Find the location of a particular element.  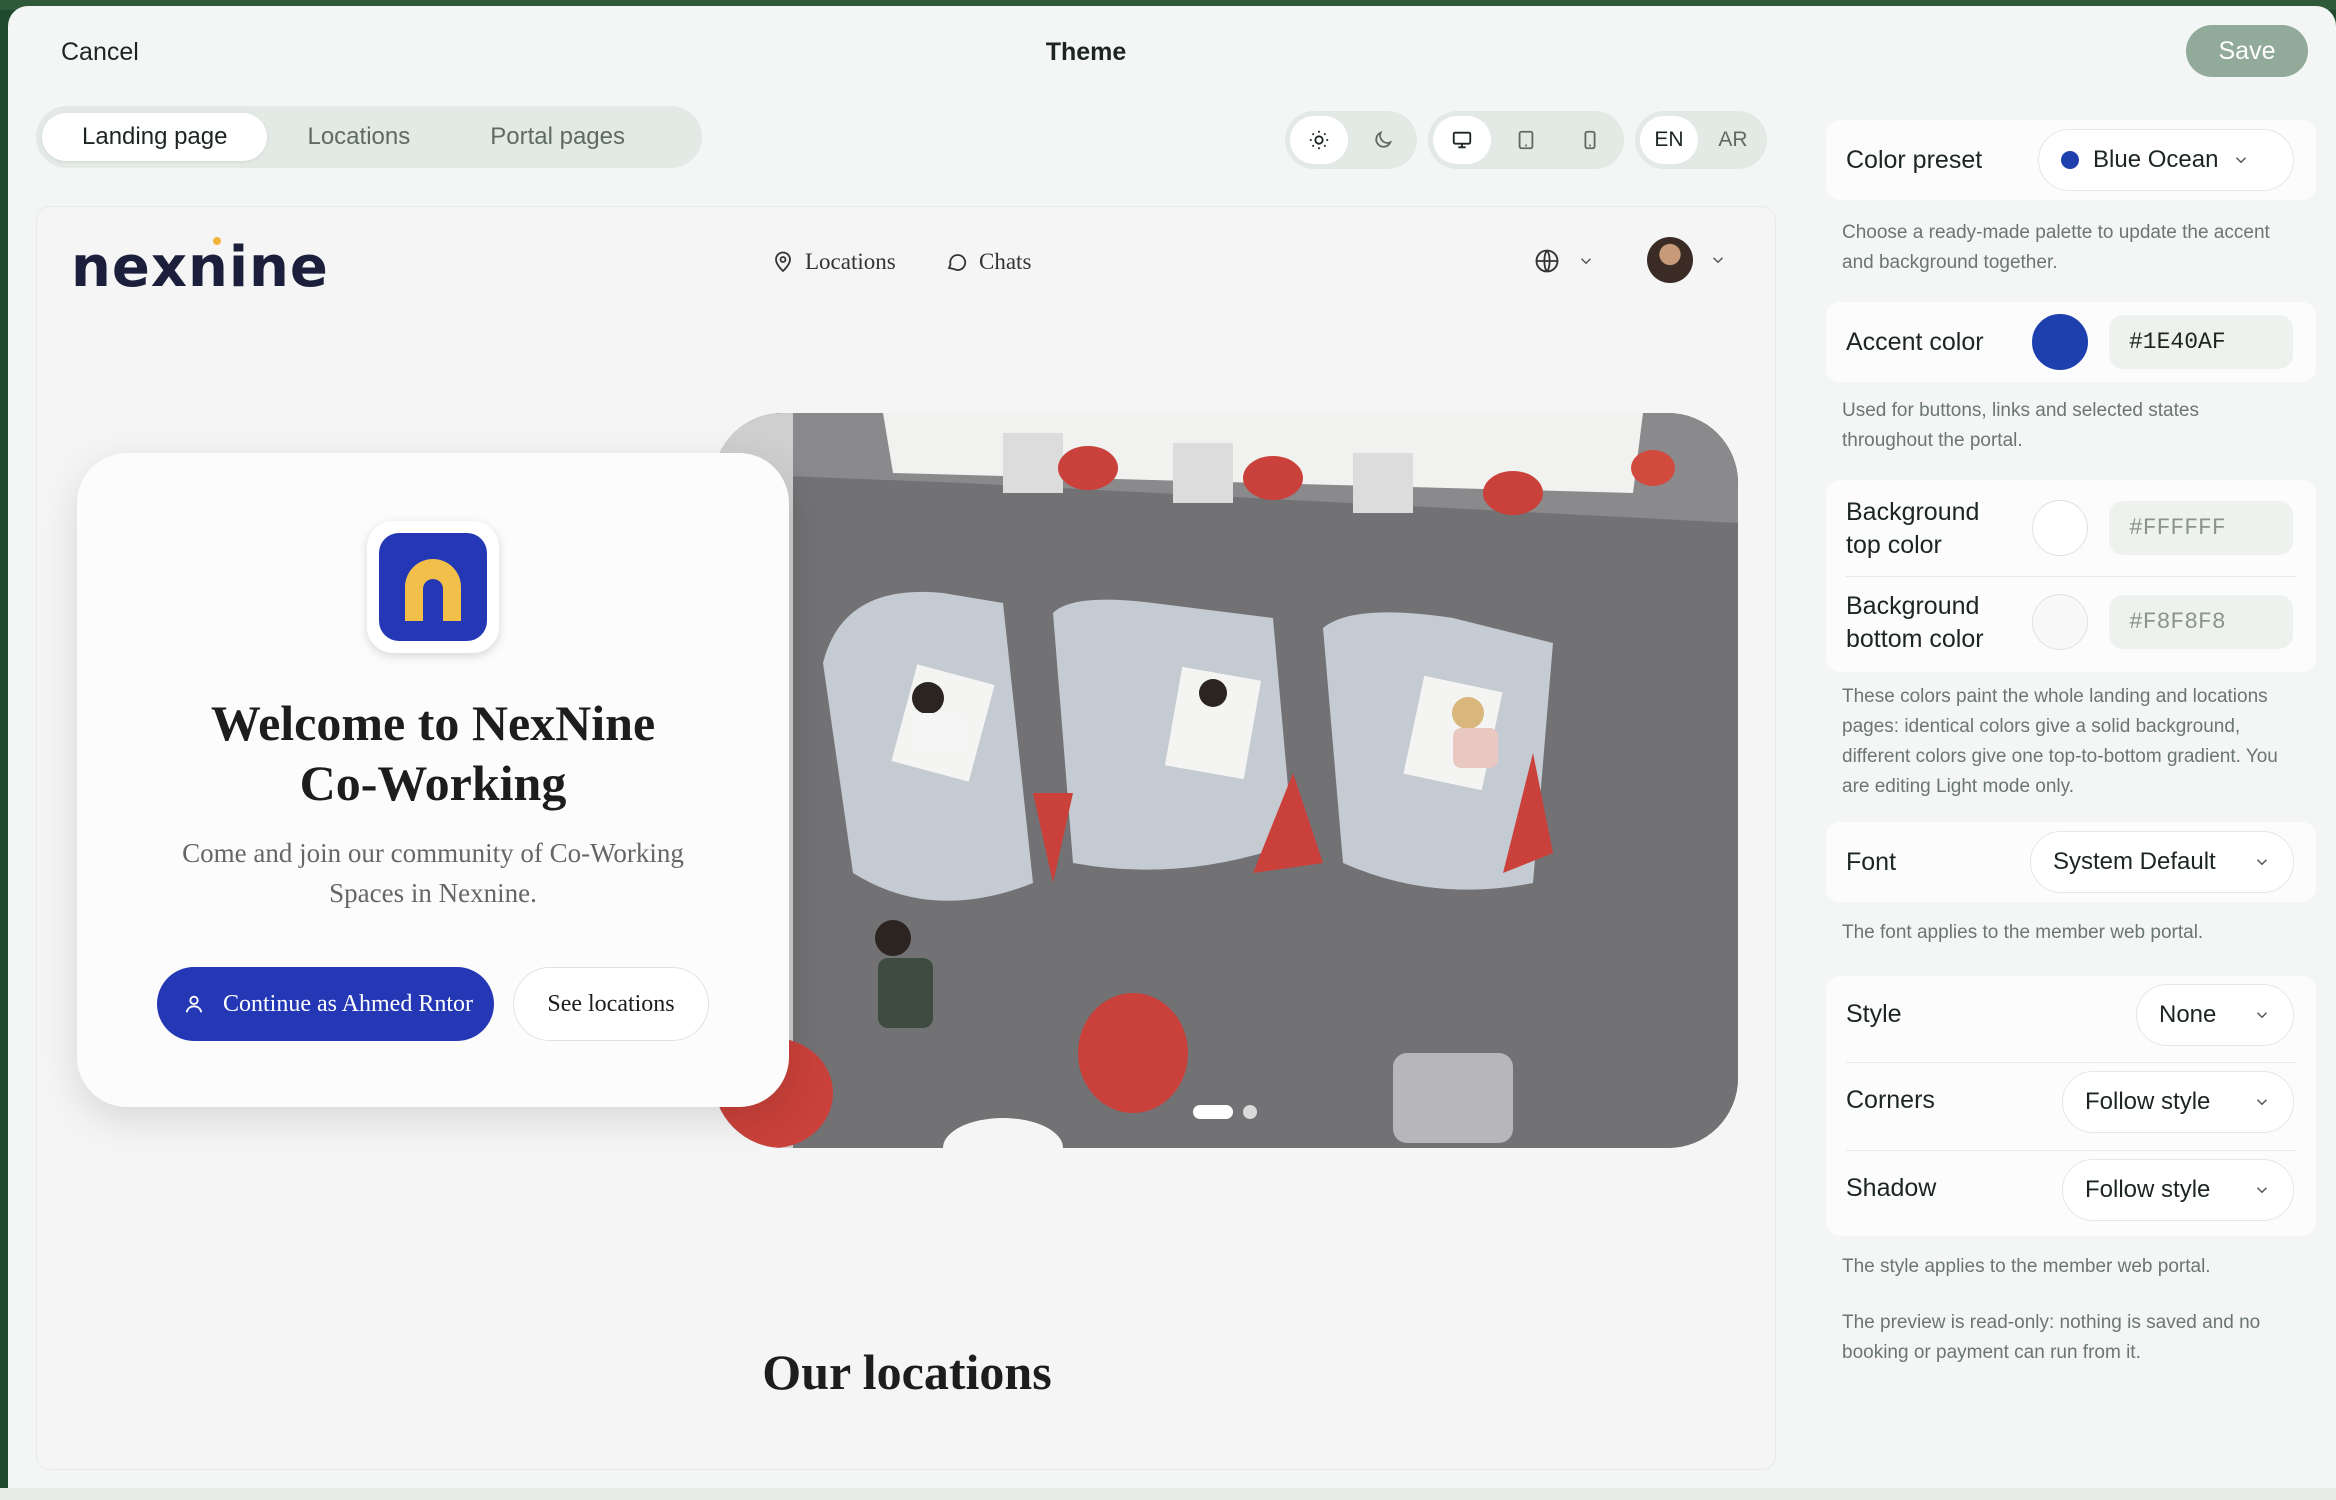

see-locations-button: See locations is located at coordinates (611, 1004).